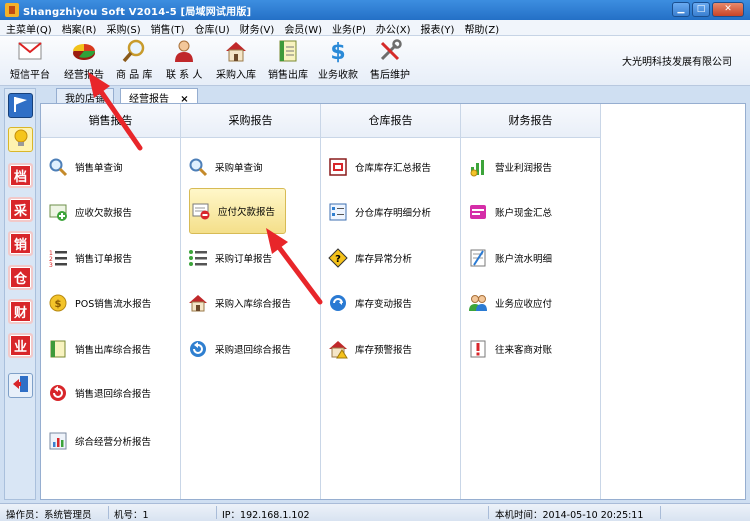 The image size is (750, 521). What do you see at coordinates (478, 212) in the screenshot?
I see `cash-account-icon` at bounding box center [478, 212].